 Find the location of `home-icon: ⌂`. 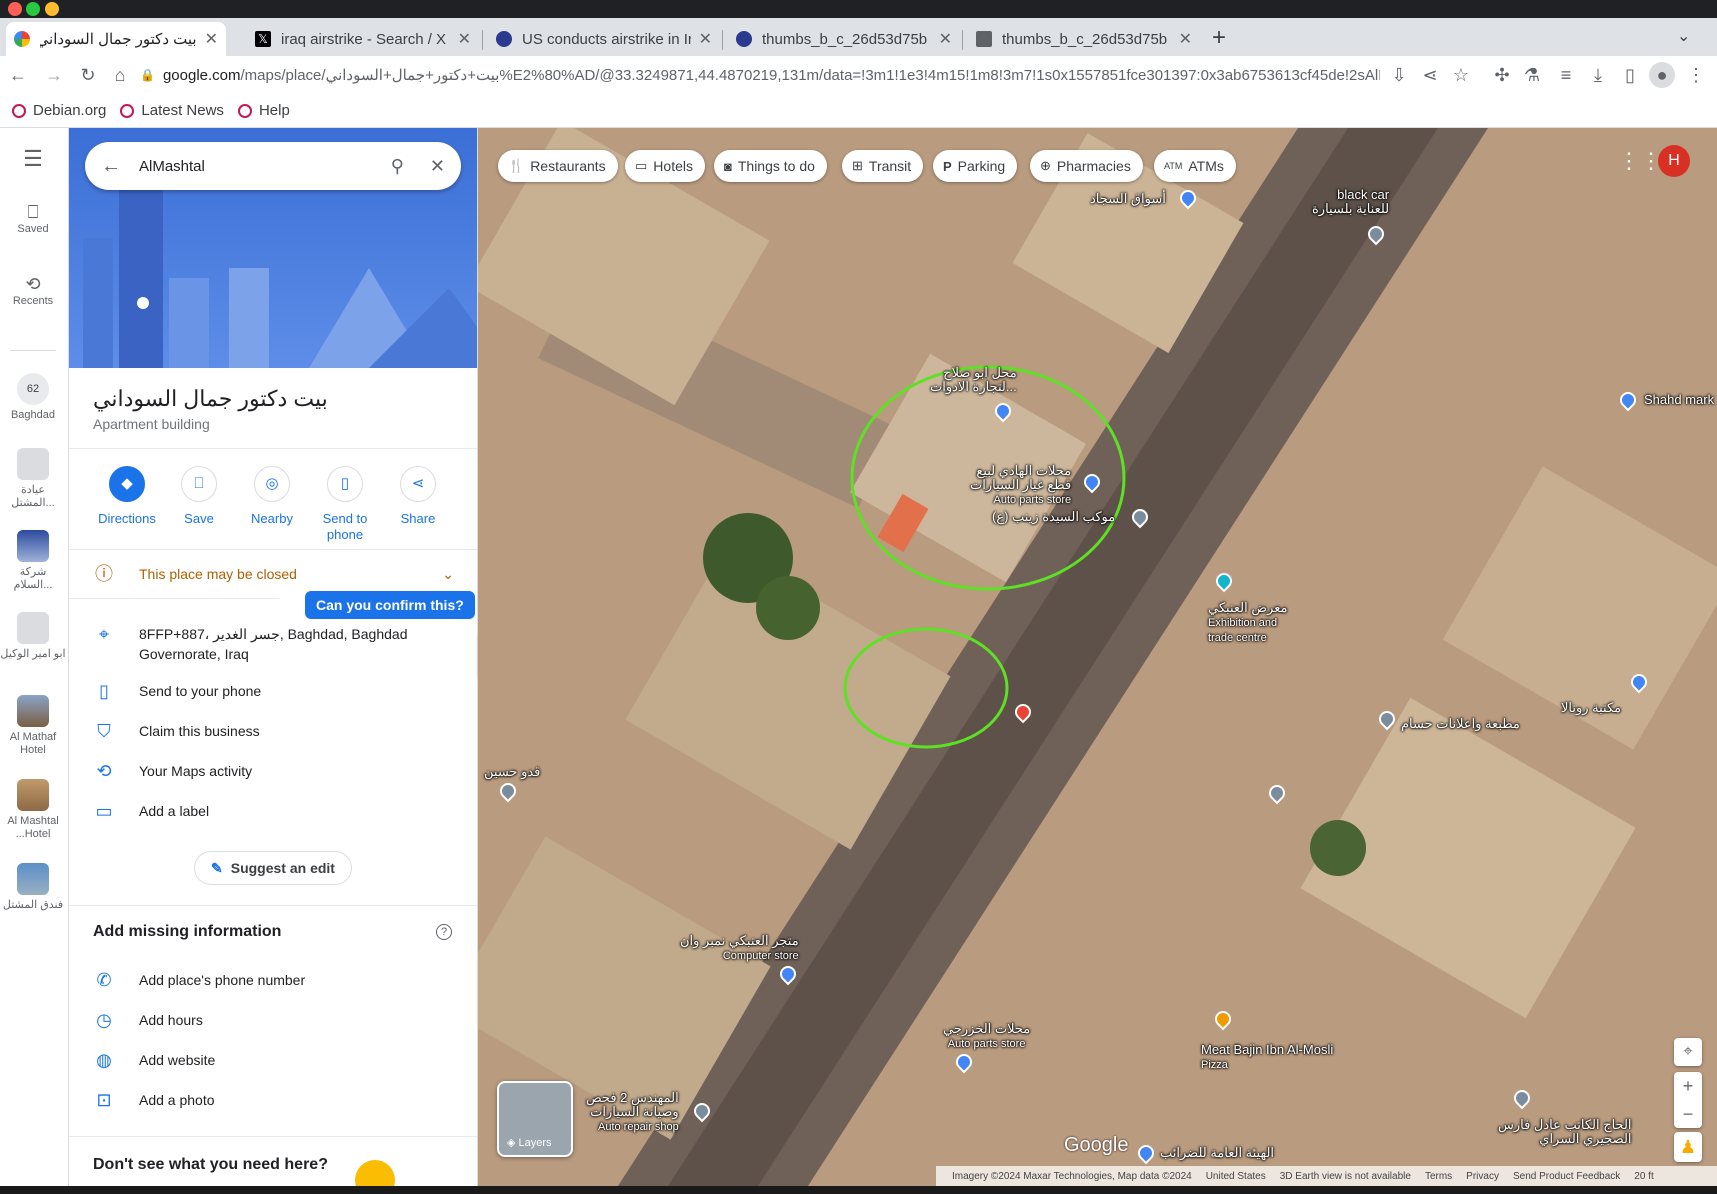

home-icon: ⌂ is located at coordinates (120, 75).